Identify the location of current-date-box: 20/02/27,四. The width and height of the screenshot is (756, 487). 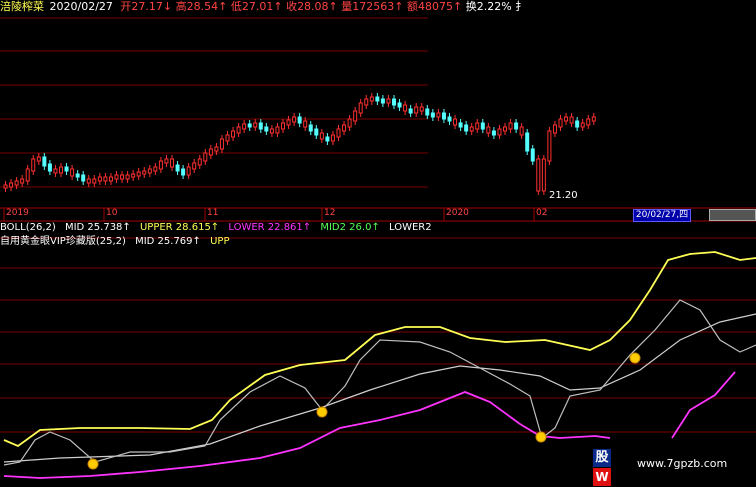
(662, 215).